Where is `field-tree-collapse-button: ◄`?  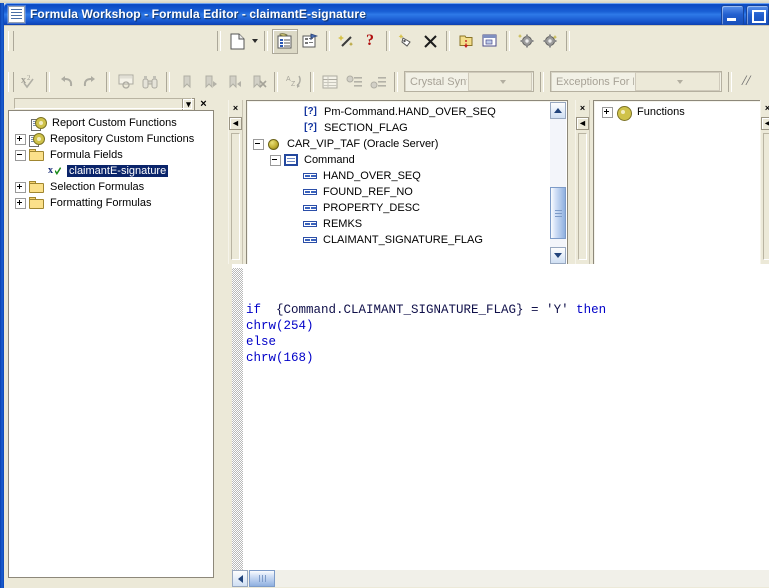 field-tree-collapse-button: ◄ is located at coordinates (235, 123).